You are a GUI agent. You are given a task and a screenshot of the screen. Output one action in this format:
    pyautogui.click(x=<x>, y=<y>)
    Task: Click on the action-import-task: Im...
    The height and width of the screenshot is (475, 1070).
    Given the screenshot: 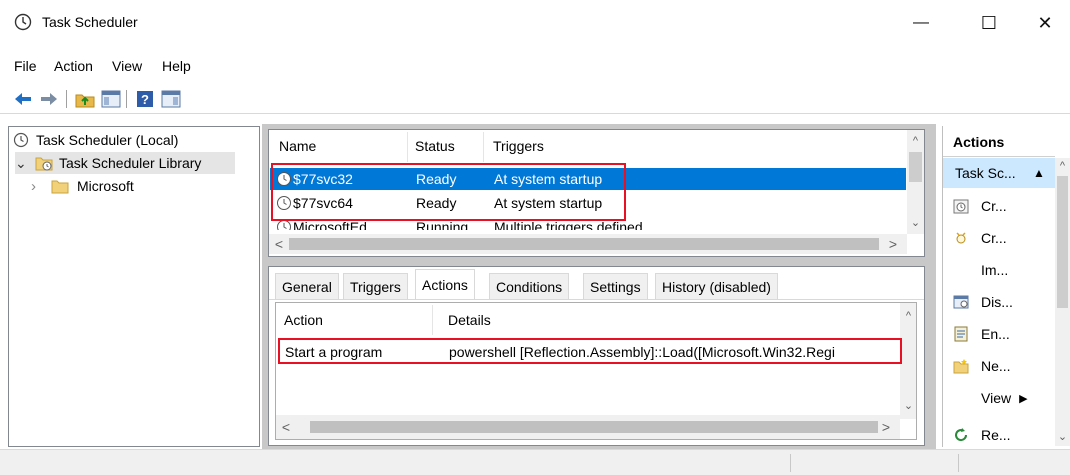 What is the action you would take?
    pyautogui.click(x=999, y=270)
    